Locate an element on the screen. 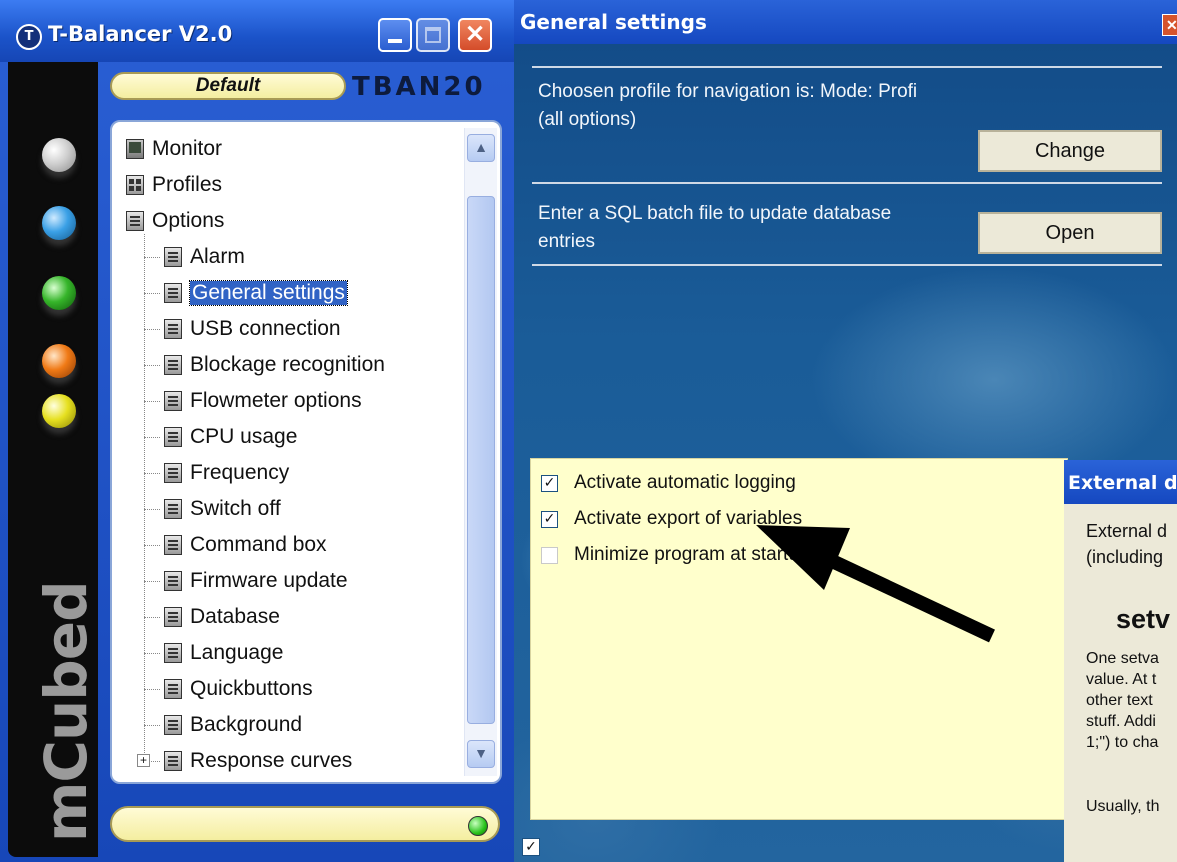 The height and width of the screenshot is (862, 1177). tree-item-flowmeter-options: Flowmeter options is located at coordinates (263, 401).